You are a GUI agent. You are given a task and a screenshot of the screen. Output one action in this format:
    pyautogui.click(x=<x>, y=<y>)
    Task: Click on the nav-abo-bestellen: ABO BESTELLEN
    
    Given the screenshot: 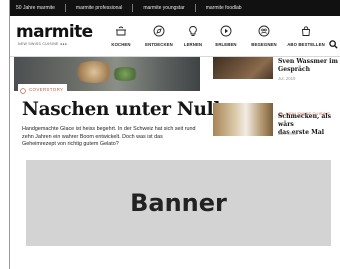 What is the action you would take?
    pyautogui.click(x=306, y=35)
    